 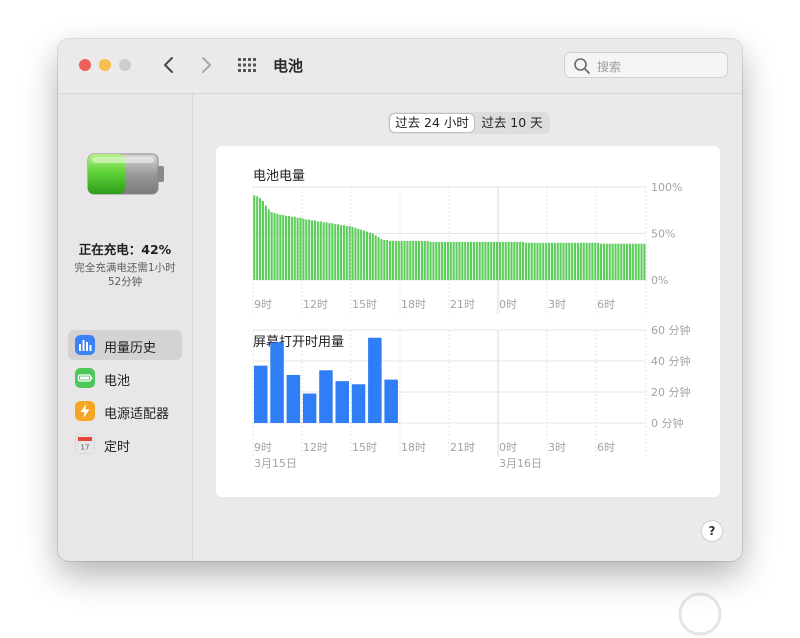 What do you see at coordinates (206, 65) in the screenshot?
I see `chevron-right-icon` at bounding box center [206, 65].